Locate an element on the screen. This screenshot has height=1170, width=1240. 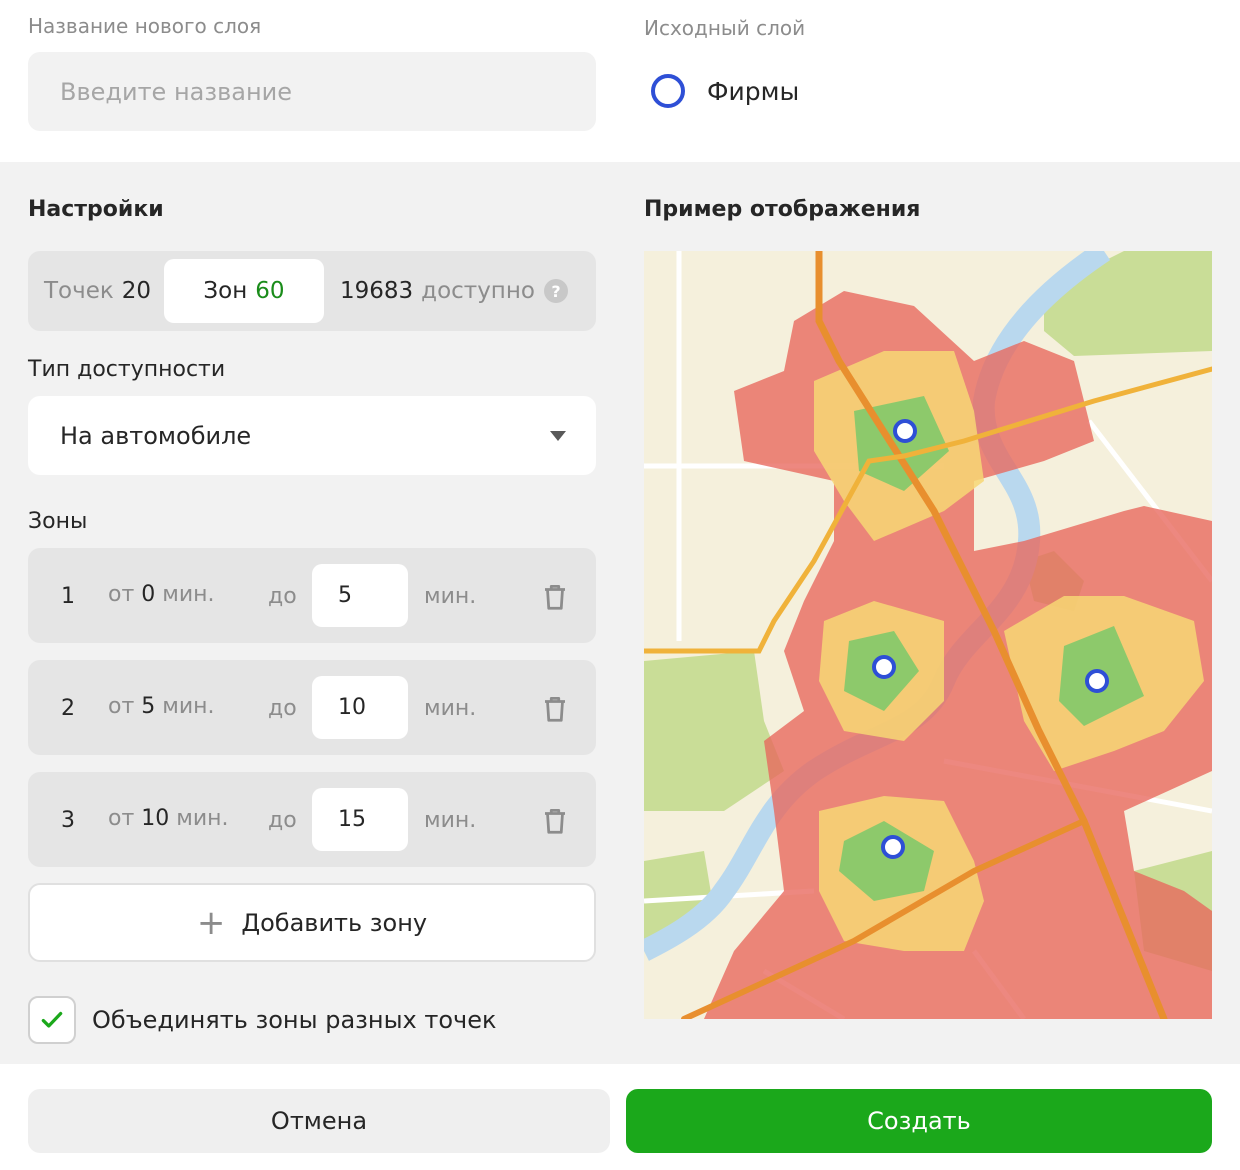
zones-label: Зоны is located at coordinates (58, 521).